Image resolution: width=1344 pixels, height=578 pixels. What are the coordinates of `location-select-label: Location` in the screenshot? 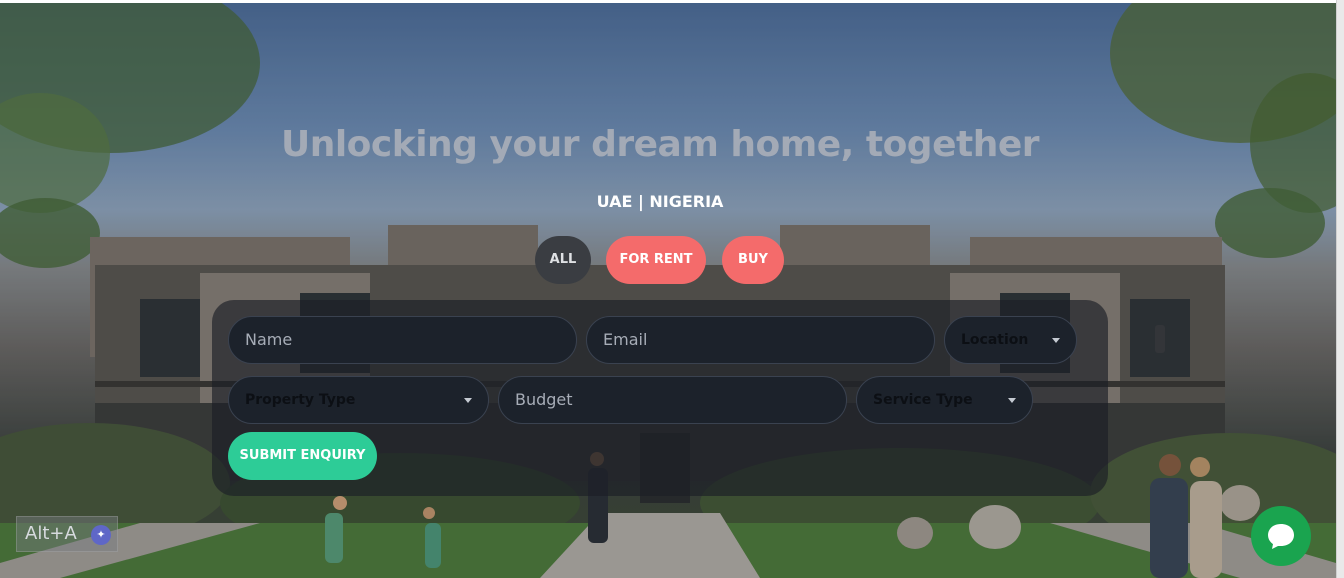 It's located at (995, 340).